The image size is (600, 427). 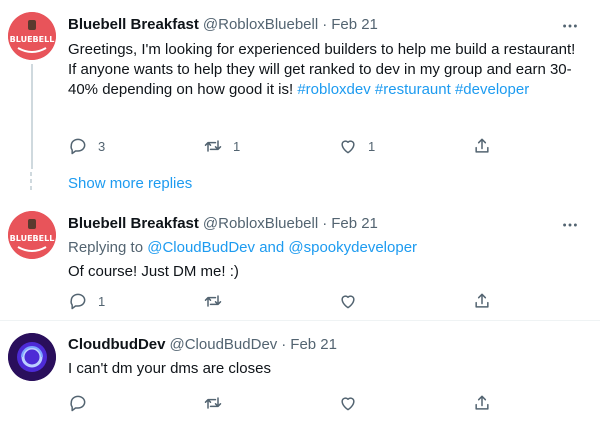 I want to click on reply-count: 1, so click(x=102, y=301).